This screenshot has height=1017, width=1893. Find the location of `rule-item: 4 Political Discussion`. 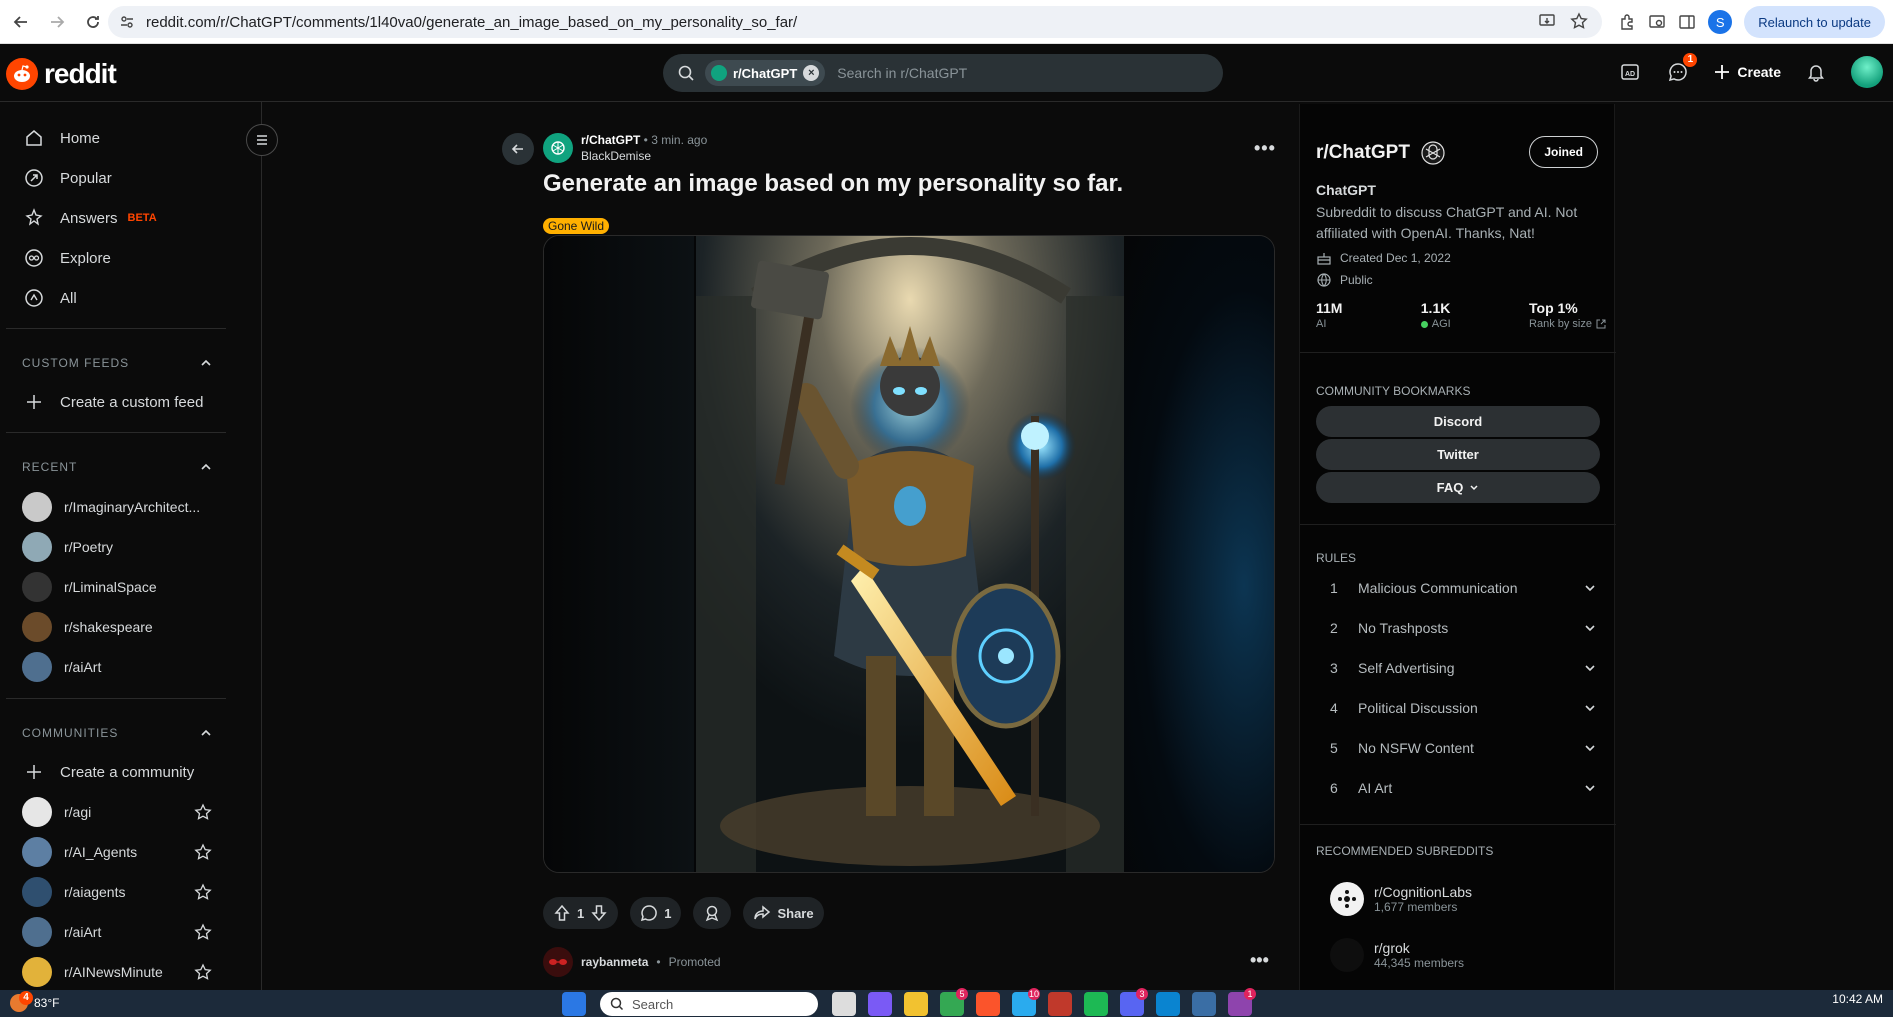

rule-item: 4 Political Discussion is located at coordinates (1463, 708).